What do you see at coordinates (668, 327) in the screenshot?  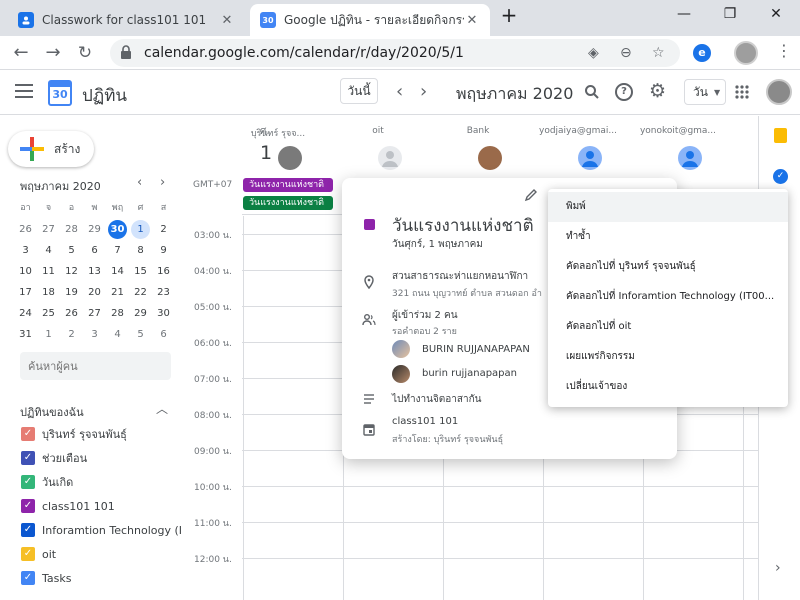 I see `menu-item: คัดลอกไปที่ oit` at bounding box center [668, 327].